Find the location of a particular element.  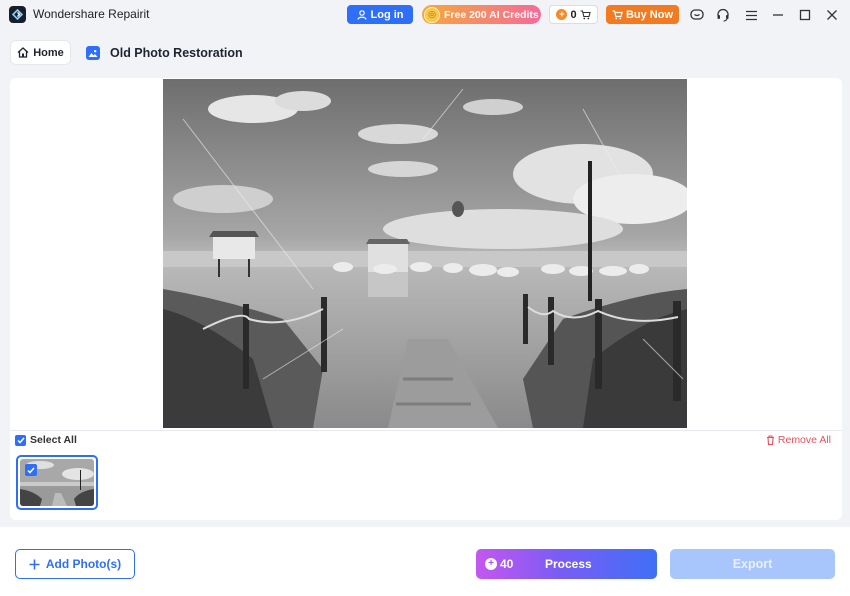

close-icon is located at coordinates (832, 15).